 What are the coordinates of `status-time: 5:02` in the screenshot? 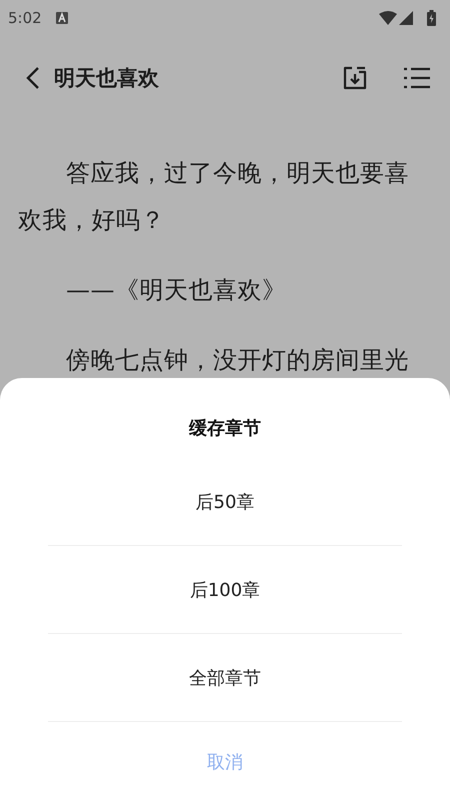 It's located at (25, 18).